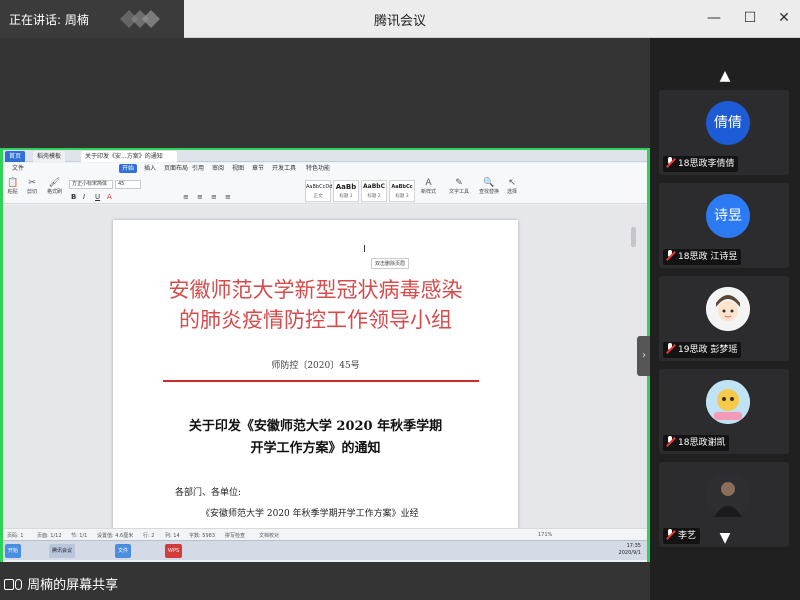 The image size is (800, 600). Describe the element at coordinates (238, 168) in the screenshot. I see `menu-view: 视图` at that location.